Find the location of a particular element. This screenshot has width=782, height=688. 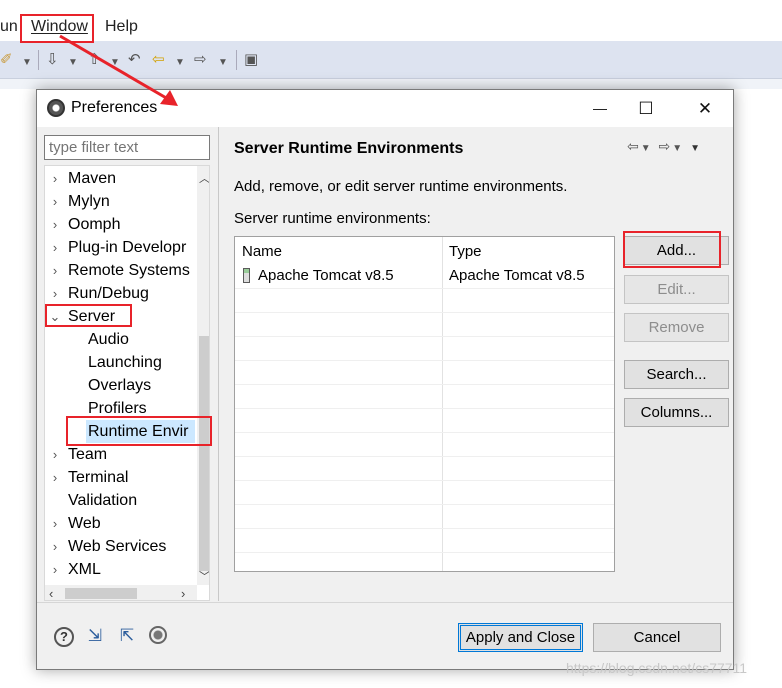

watermark: https://blog.csdn.net/cs77711 is located at coordinates (657, 668).